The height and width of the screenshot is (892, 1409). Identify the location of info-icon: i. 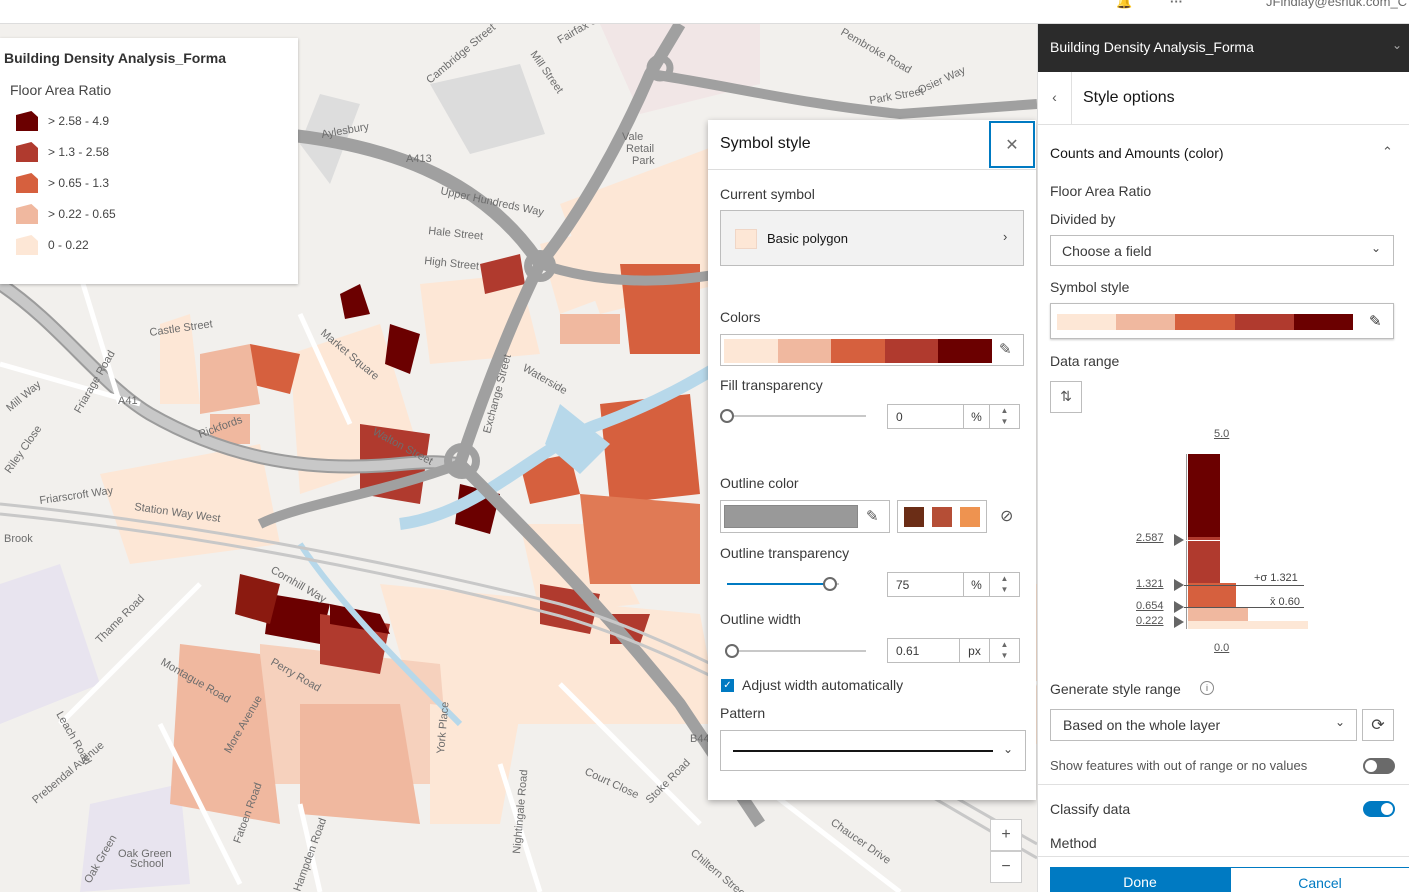
(1207, 688).